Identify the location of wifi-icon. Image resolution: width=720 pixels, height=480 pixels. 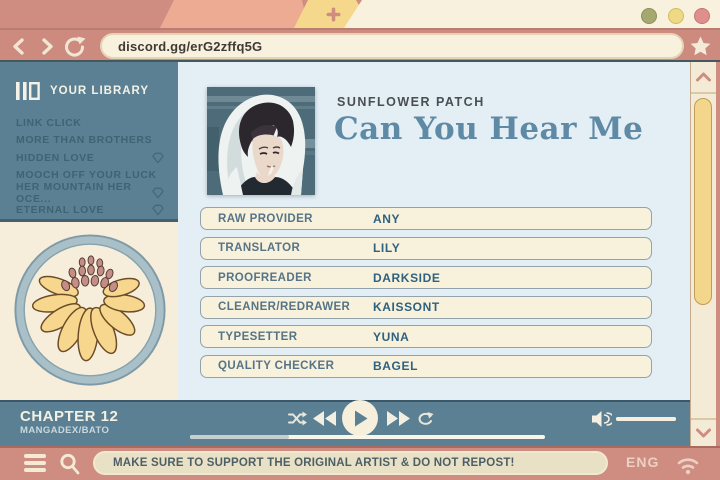
(688, 466).